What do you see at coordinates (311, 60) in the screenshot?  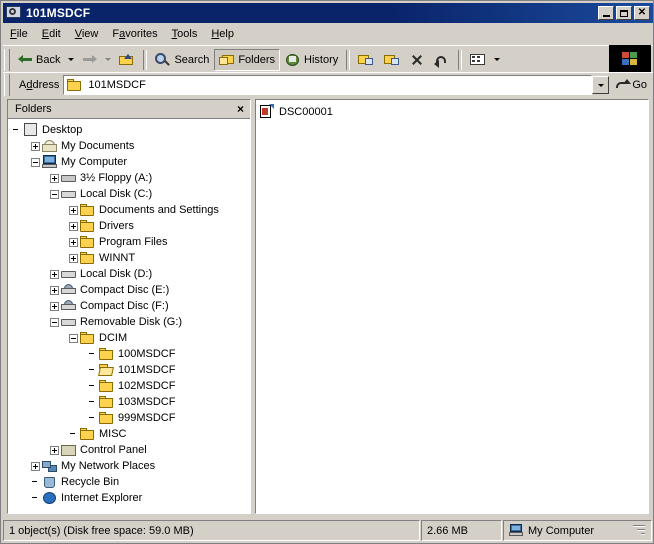 I see `history-button: History` at bounding box center [311, 60].